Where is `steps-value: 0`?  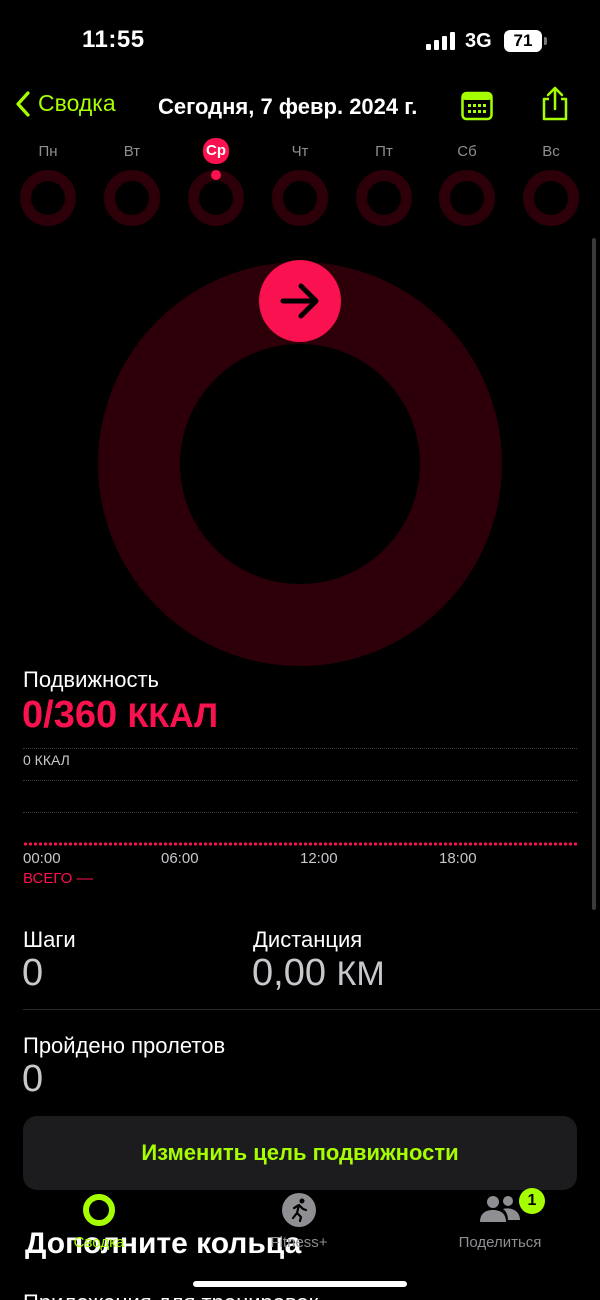 steps-value: 0 is located at coordinates (33, 973).